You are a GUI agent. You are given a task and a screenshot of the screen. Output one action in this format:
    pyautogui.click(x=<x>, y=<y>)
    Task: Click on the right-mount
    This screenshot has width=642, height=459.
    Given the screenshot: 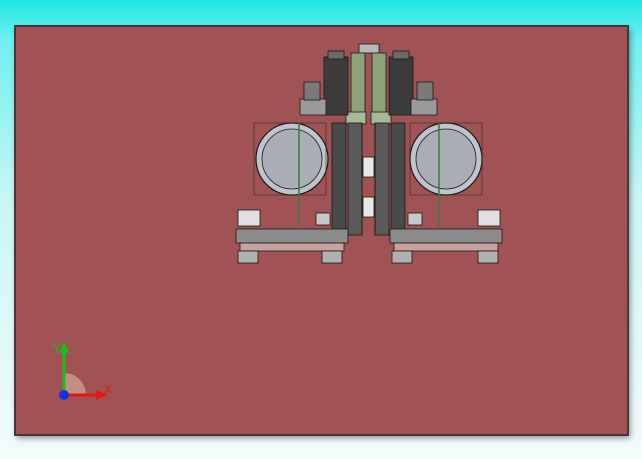 What is the action you would take?
    pyautogui.click(x=424, y=107)
    